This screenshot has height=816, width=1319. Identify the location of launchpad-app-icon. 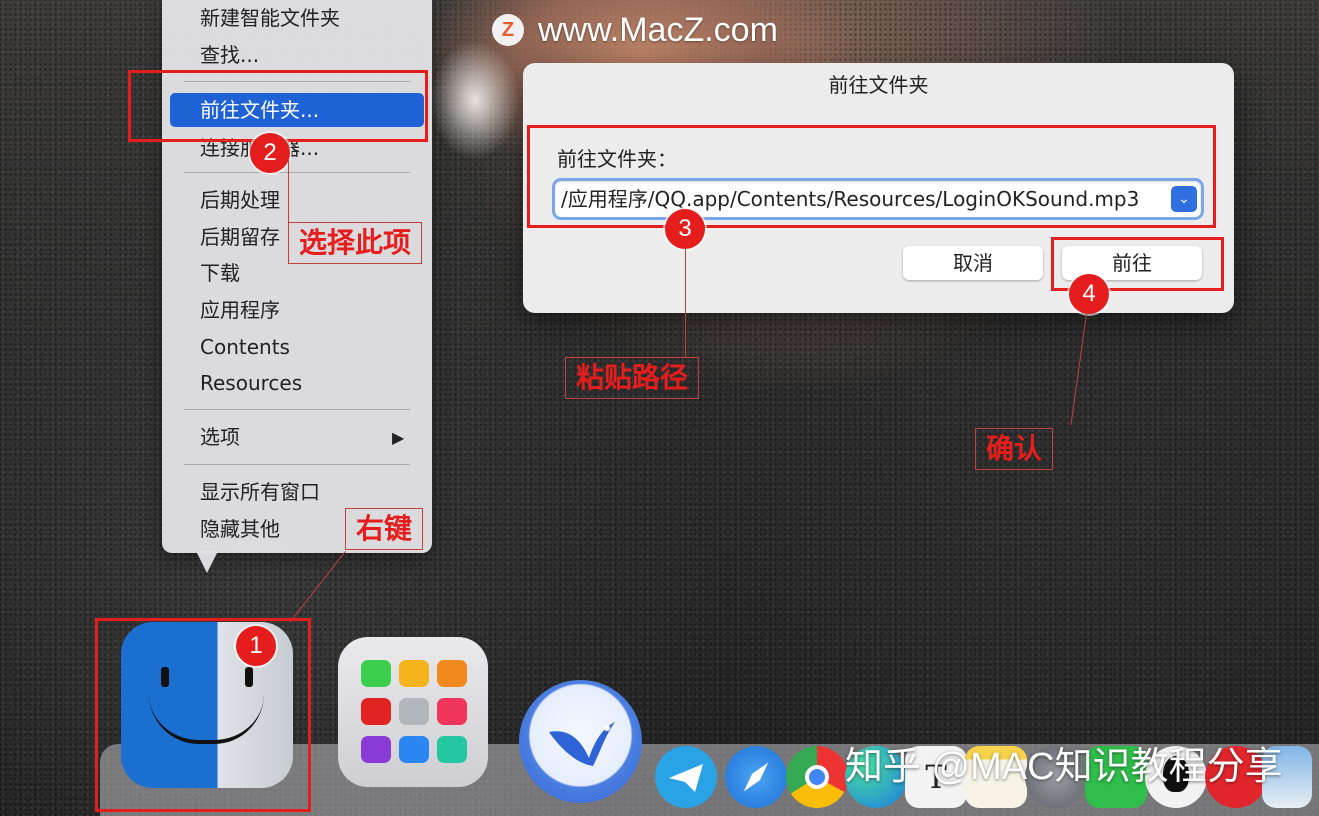
(413, 712).